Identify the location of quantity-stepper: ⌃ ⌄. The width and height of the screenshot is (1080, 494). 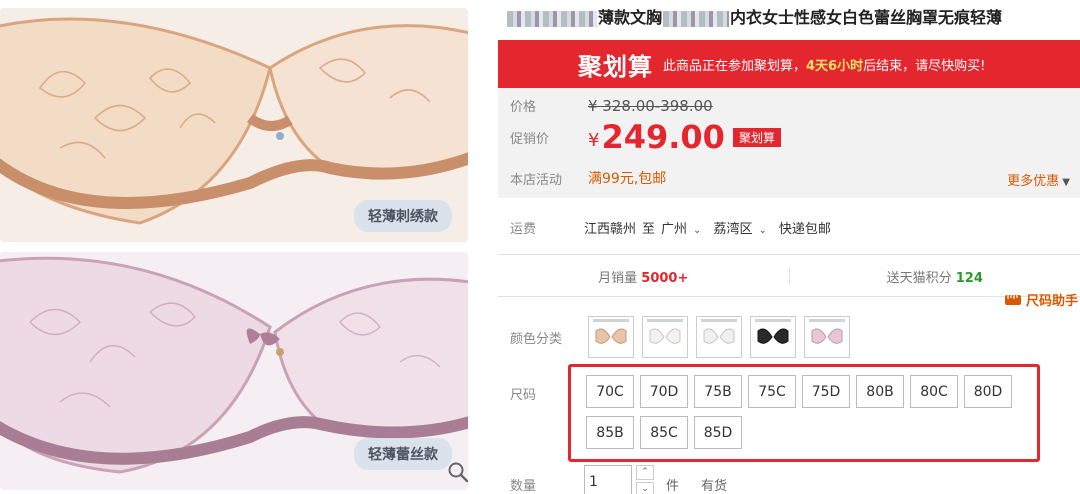
(646, 479).